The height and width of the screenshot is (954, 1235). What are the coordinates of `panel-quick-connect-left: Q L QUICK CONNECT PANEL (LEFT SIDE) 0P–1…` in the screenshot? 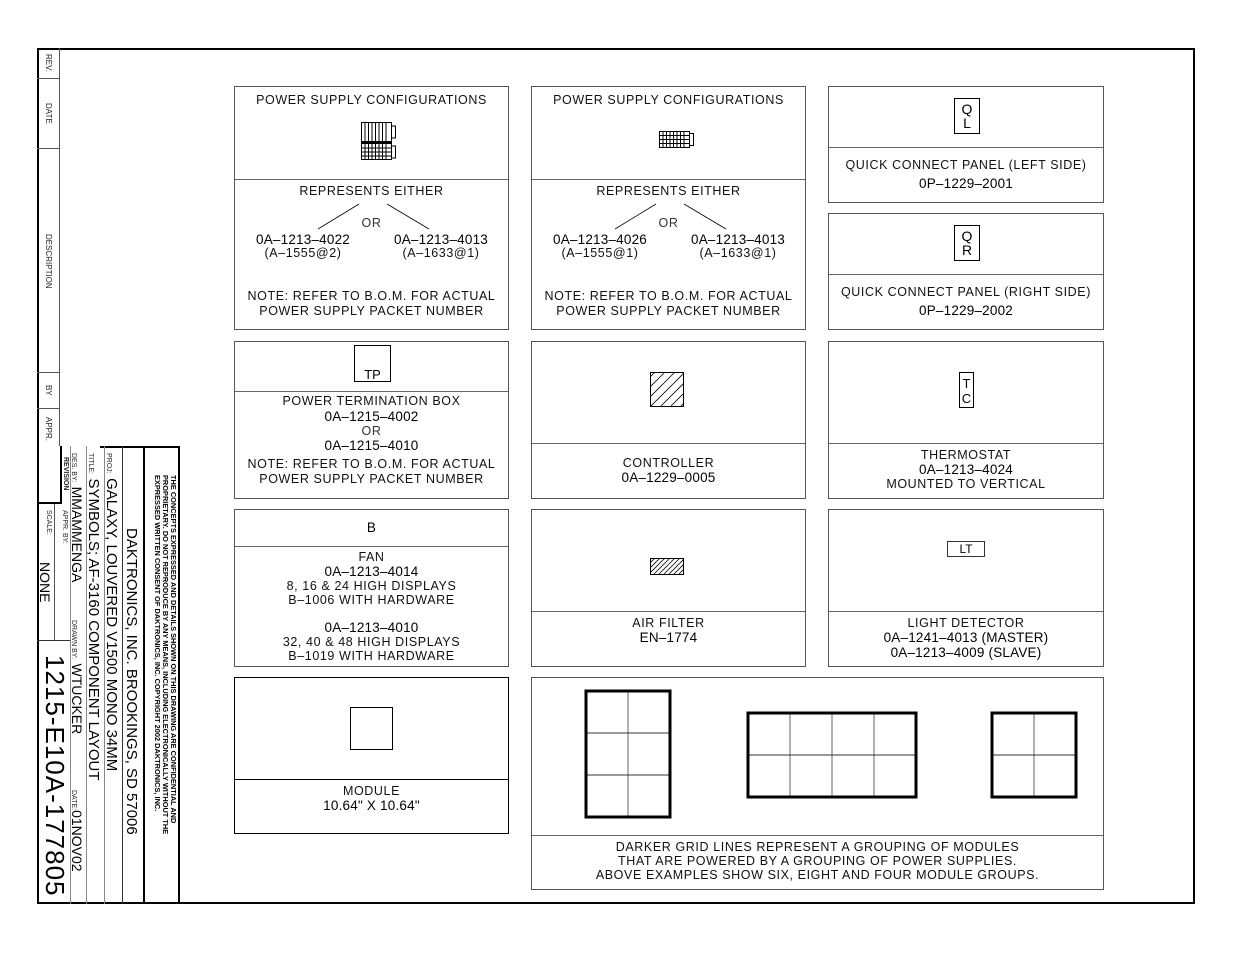 It's located at (966, 144).